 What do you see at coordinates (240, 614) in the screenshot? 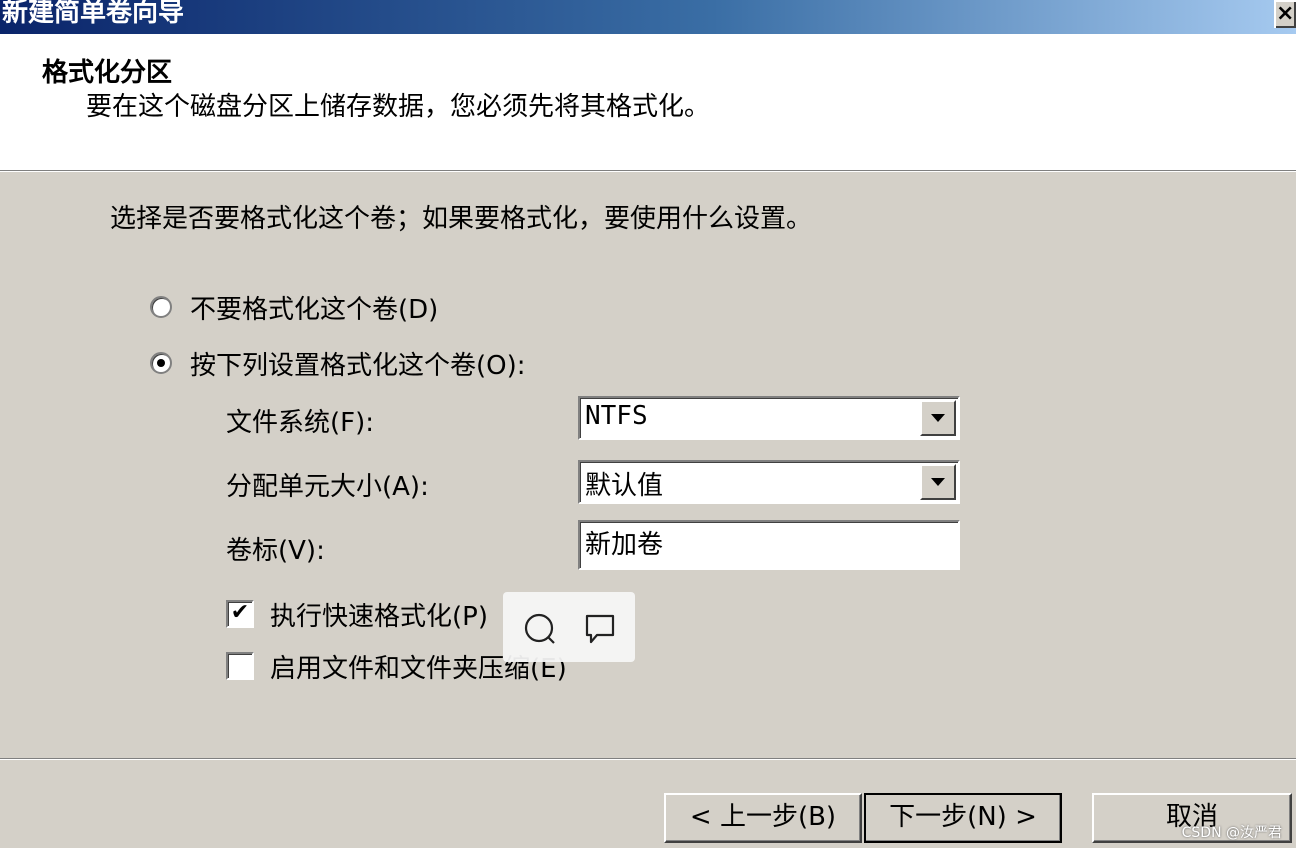
I see `quick-format-checkbox: ✔` at bounding box center [240, 614].